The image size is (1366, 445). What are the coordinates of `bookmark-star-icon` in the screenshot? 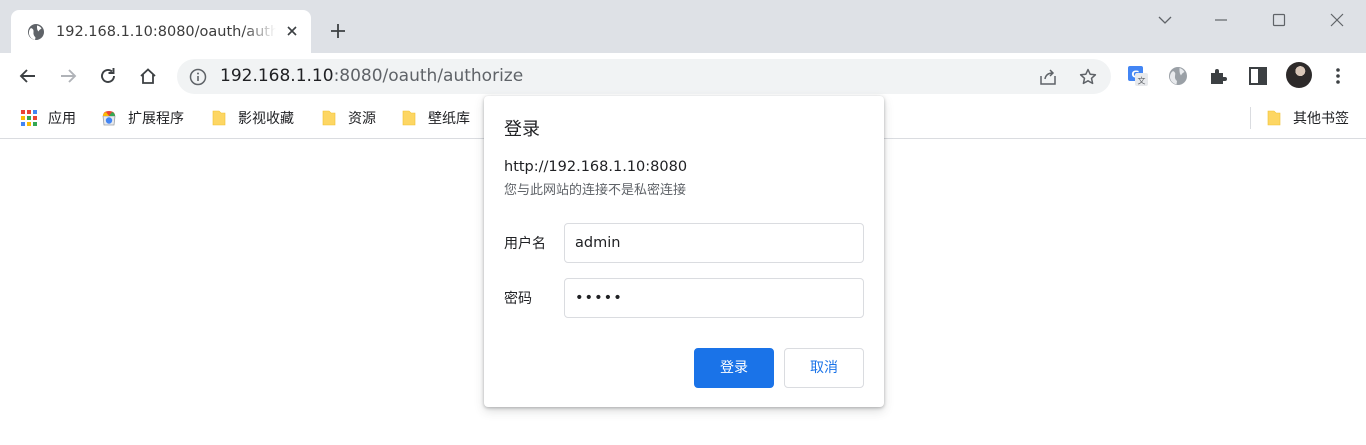 It's located at (1088, 77).